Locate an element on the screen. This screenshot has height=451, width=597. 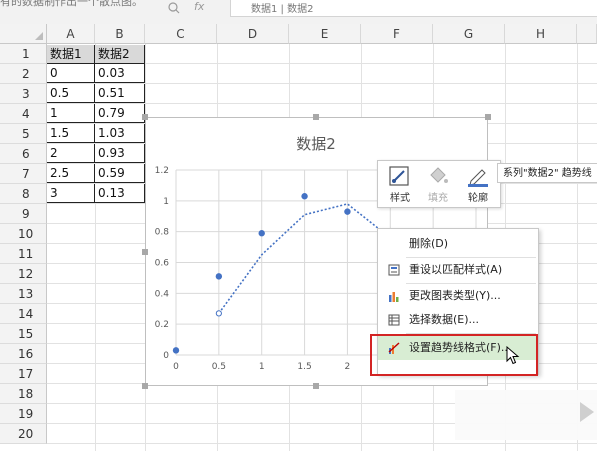
row-header: 12 is located at coordinates (23, 274).